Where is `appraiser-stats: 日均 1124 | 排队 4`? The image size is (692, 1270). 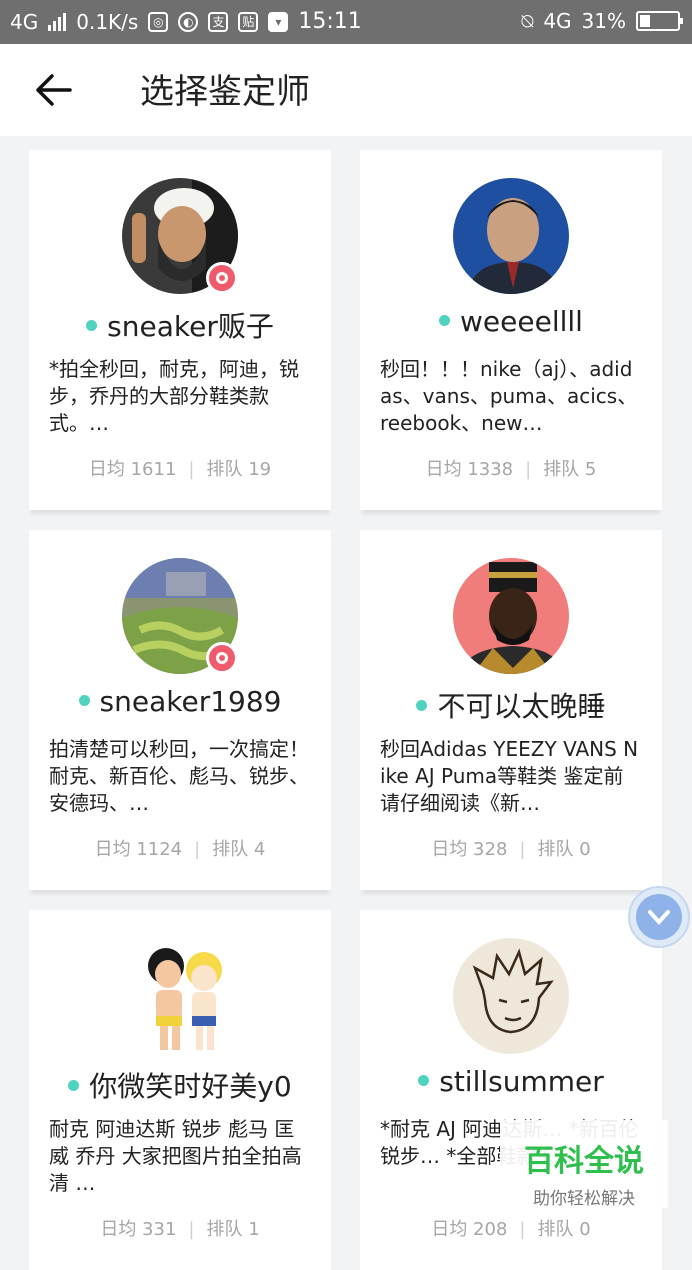 appraiser-stats: 日均 1124 | 排队 4 is located at coordinates (180, 848).